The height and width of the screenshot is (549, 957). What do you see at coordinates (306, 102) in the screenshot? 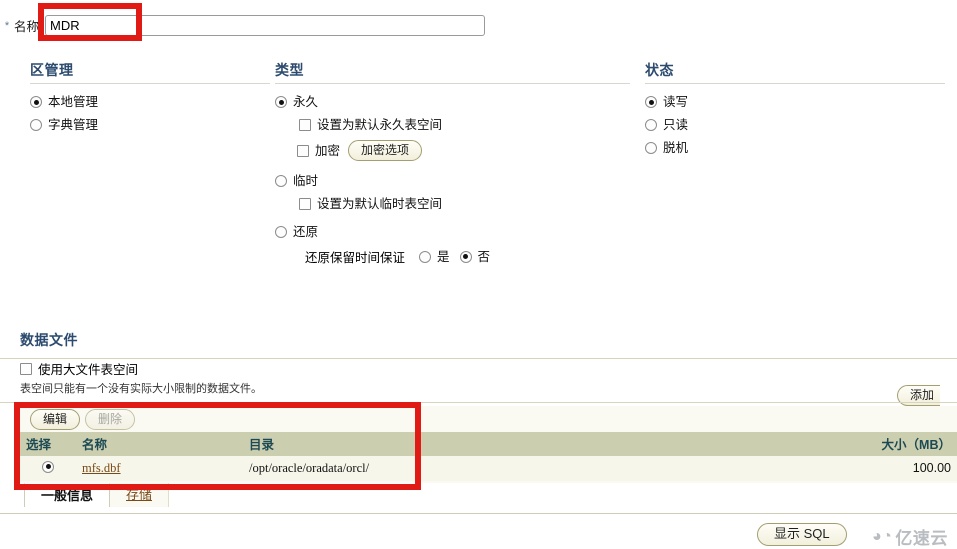
I see `radio-permanent-label: 永久` at bounding box center [306, 102].